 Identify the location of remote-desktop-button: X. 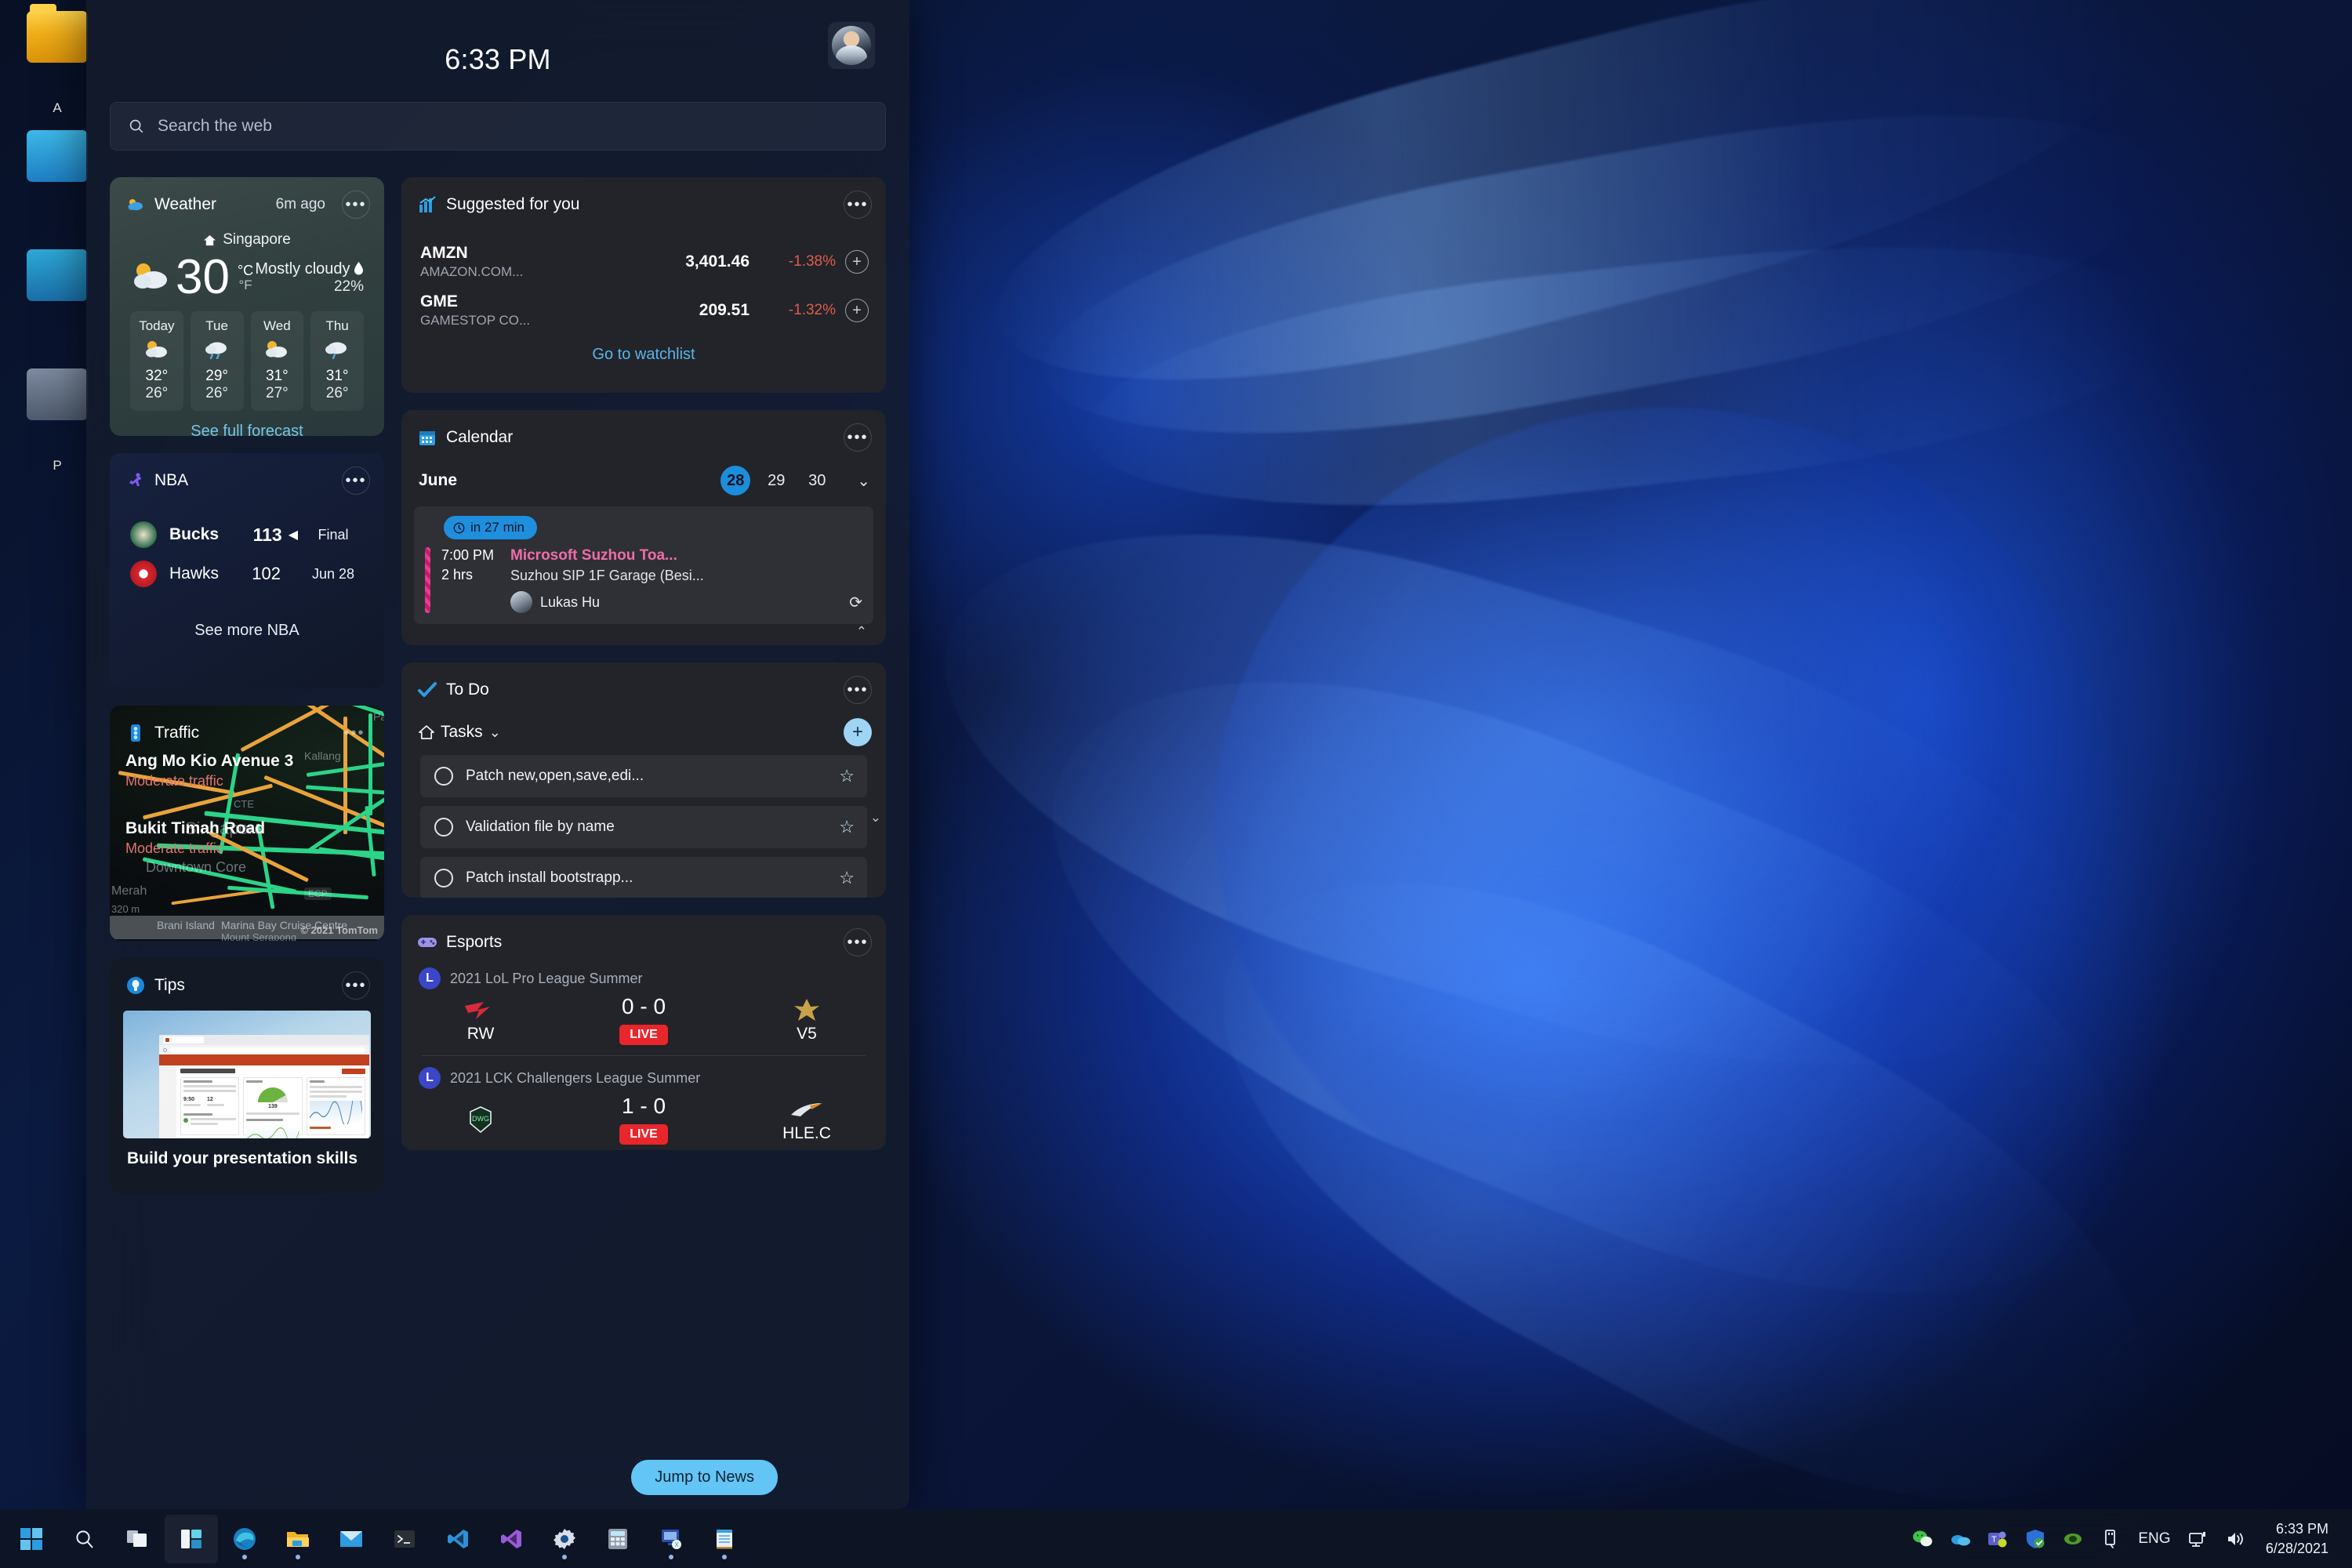
(671, 1539).